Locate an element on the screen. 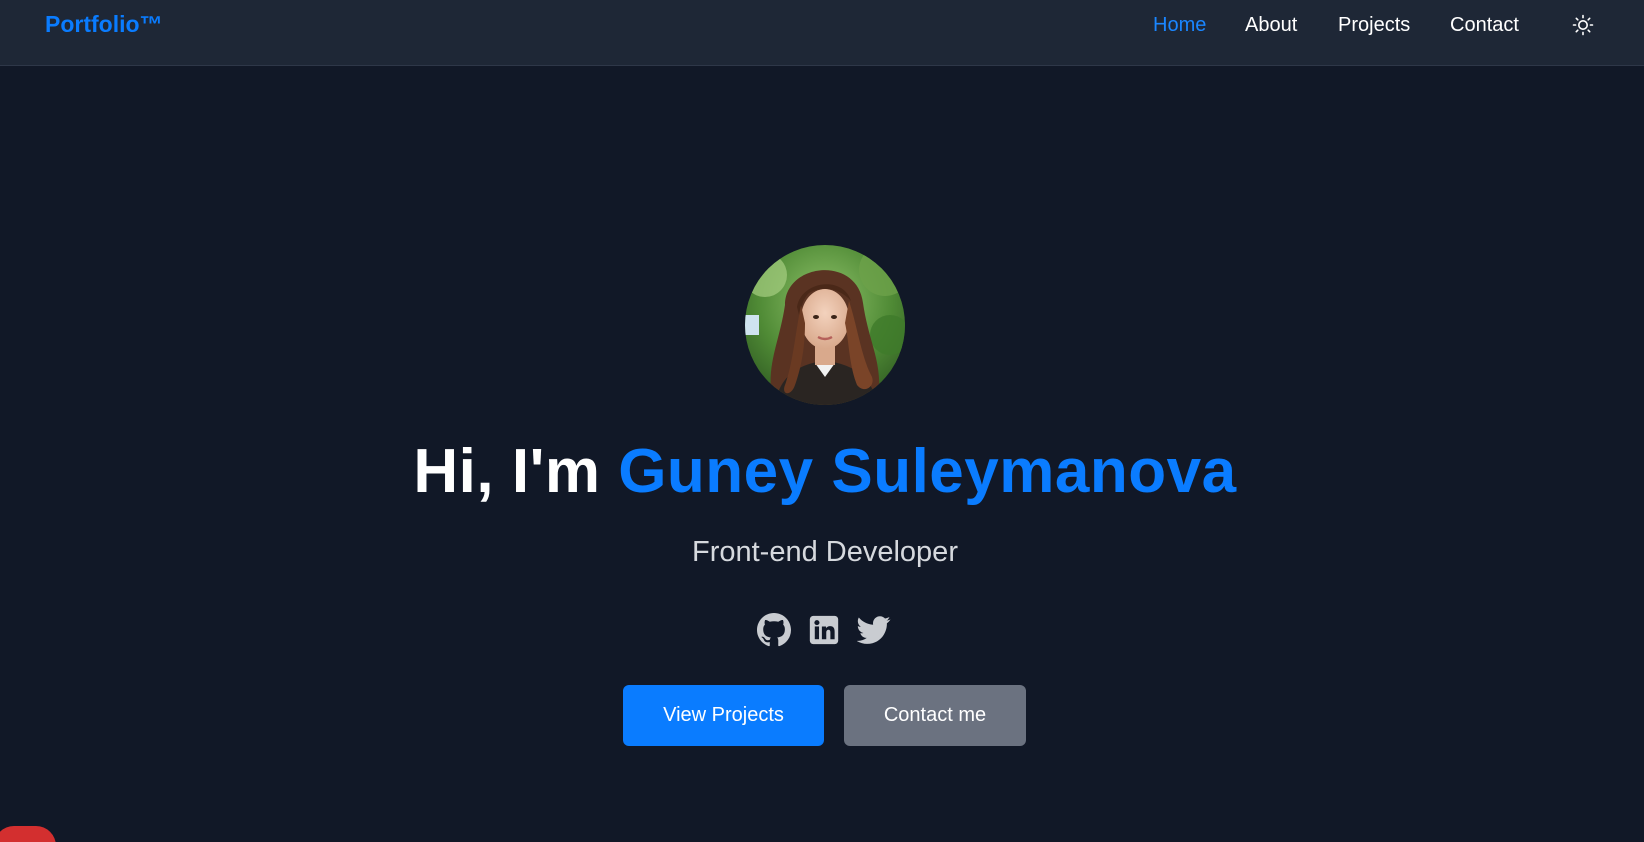 Image resolution: width=1644 pixels, height=842 pixels. profile-photo is located at coordinates (825, 325).